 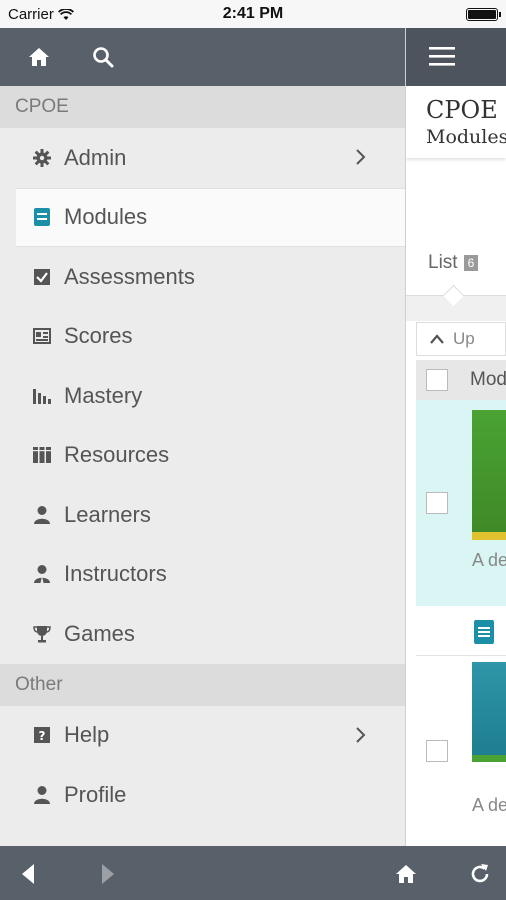 I want to click on section-header-other: Other, so click(x=202, y=684).